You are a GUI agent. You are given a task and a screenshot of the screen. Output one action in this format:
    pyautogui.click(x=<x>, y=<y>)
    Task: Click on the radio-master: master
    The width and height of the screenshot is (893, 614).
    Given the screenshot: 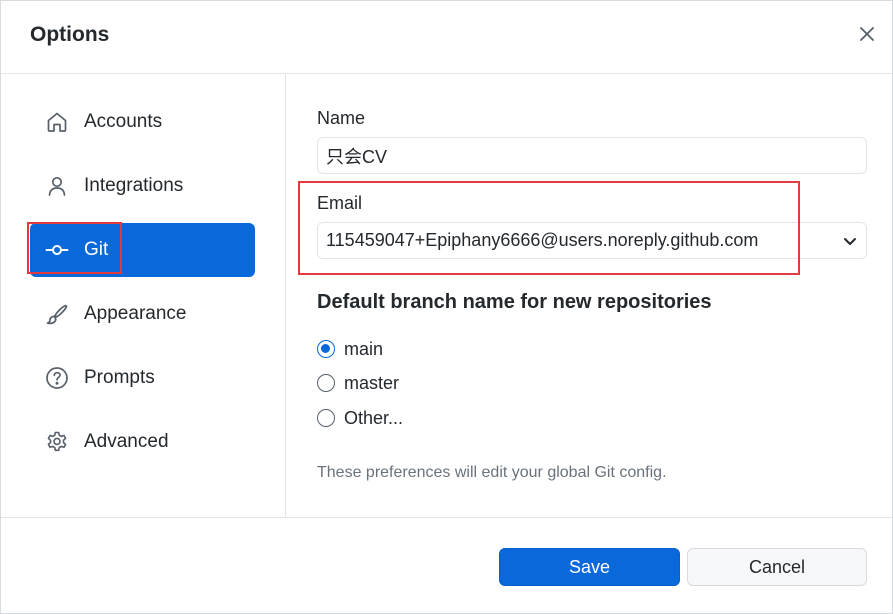 What is the action you would take?
    pyautogui.click(x=358, y=383)
    